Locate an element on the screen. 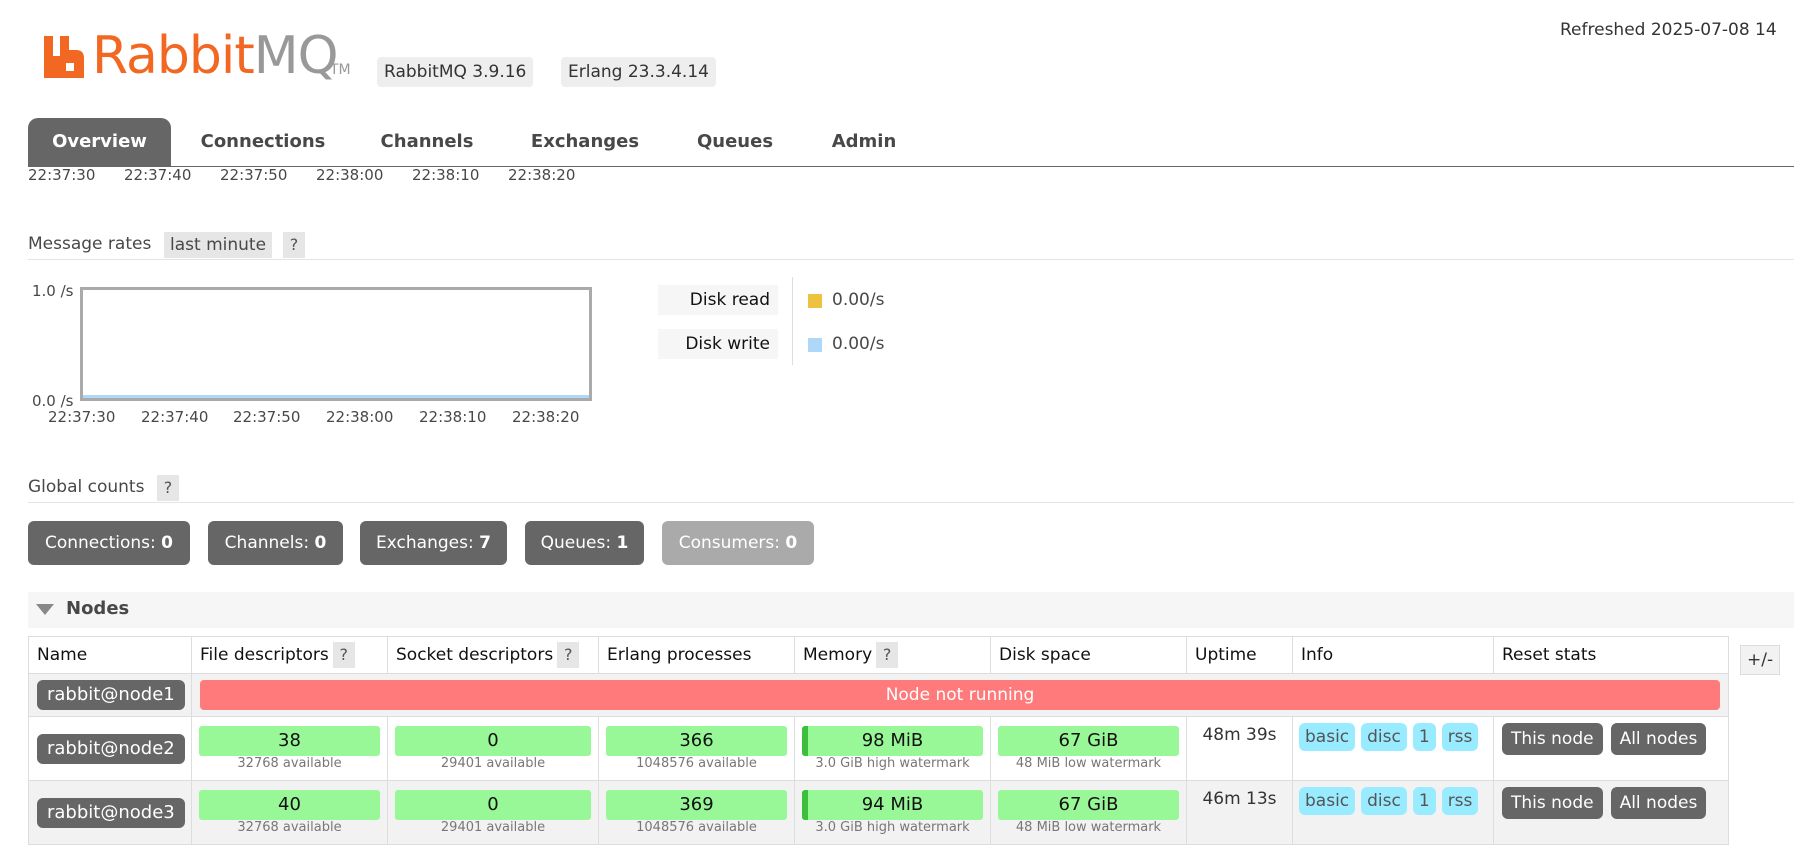  message-rates-range-selector: last minute is located at coordinates (218, 245).